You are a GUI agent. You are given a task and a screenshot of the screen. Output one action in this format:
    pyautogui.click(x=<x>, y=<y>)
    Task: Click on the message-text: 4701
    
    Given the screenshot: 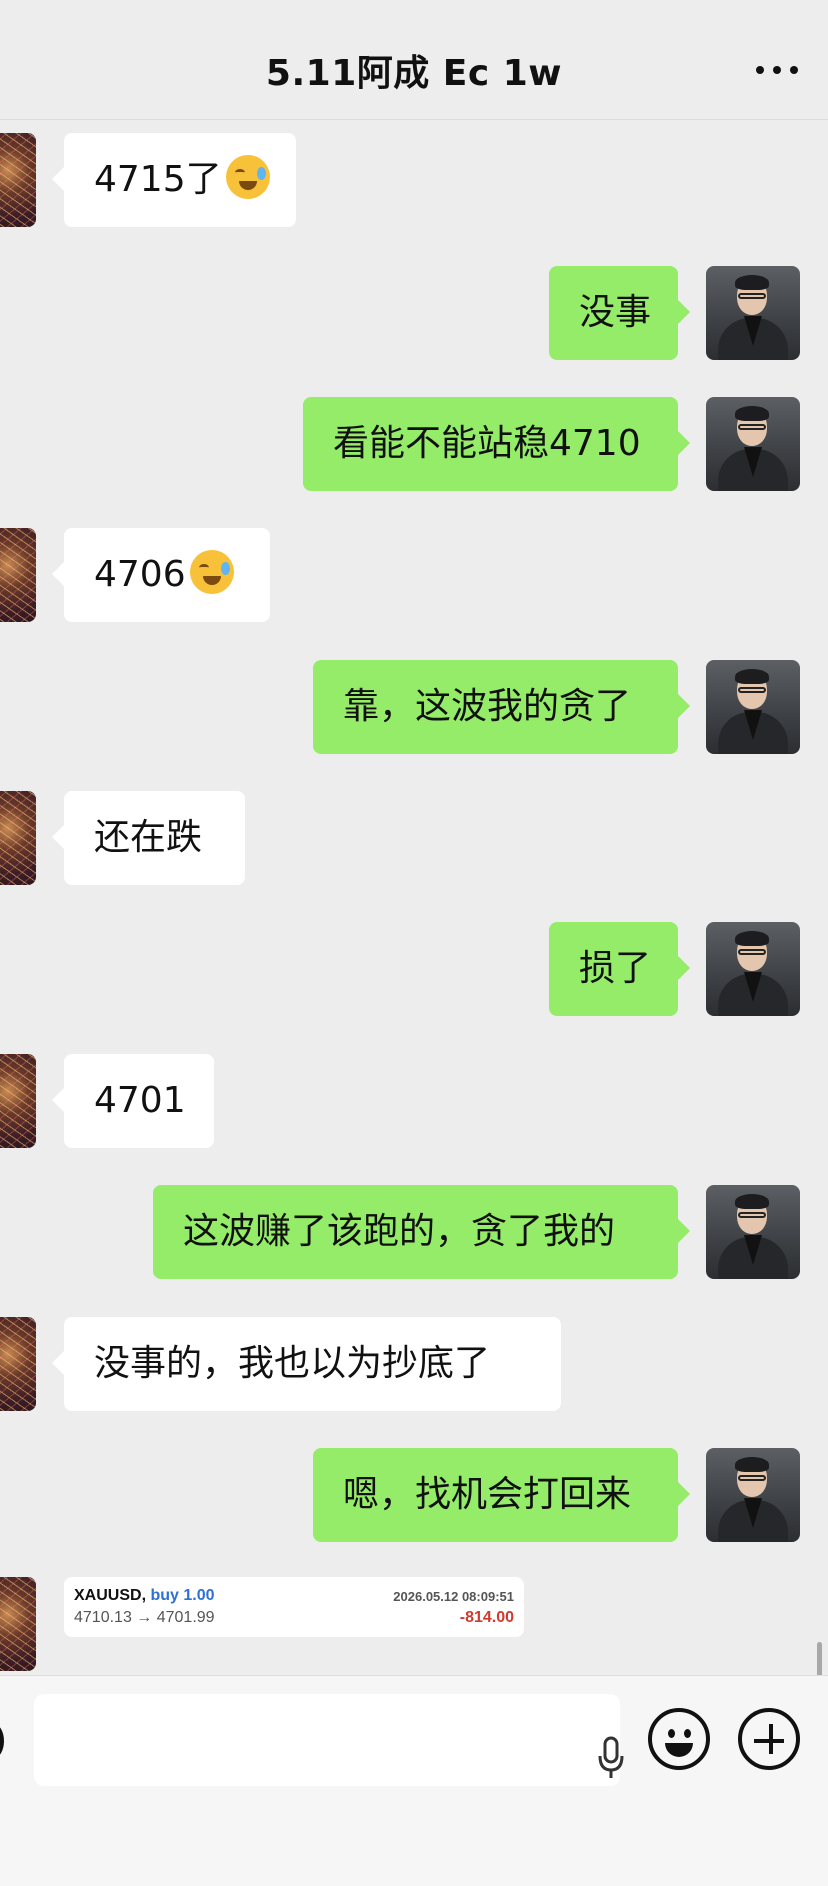 What is the action you would take?
    pyautogui.click(x=140, y=1100)
    